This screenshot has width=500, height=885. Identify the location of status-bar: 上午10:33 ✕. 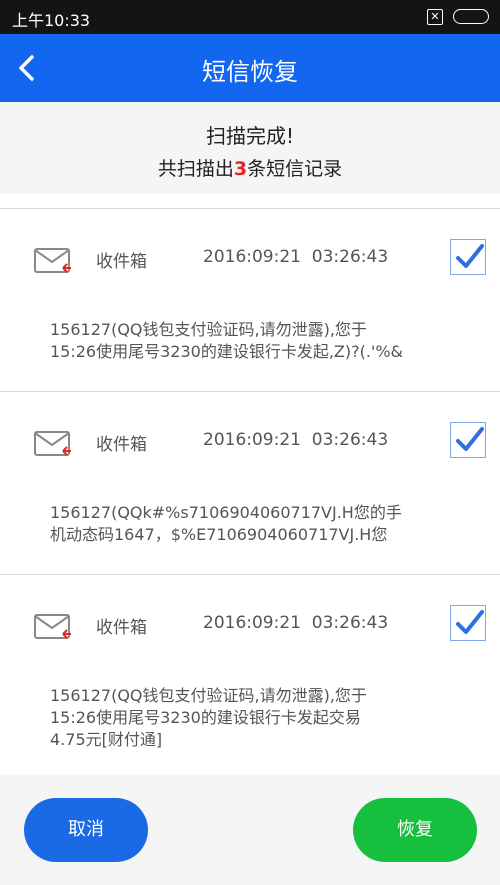
(250, 17).